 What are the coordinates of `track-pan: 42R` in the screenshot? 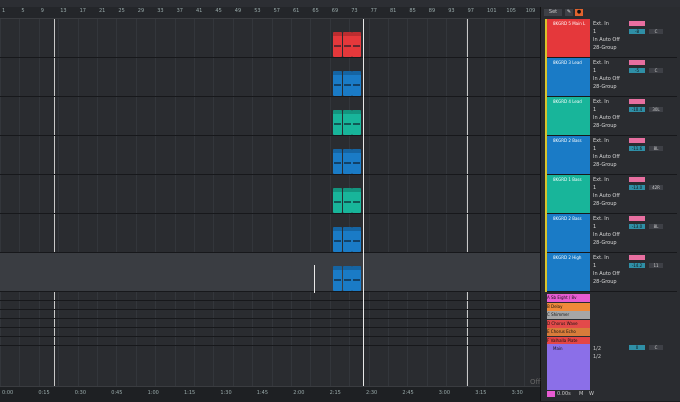 It's located at (656, 187).